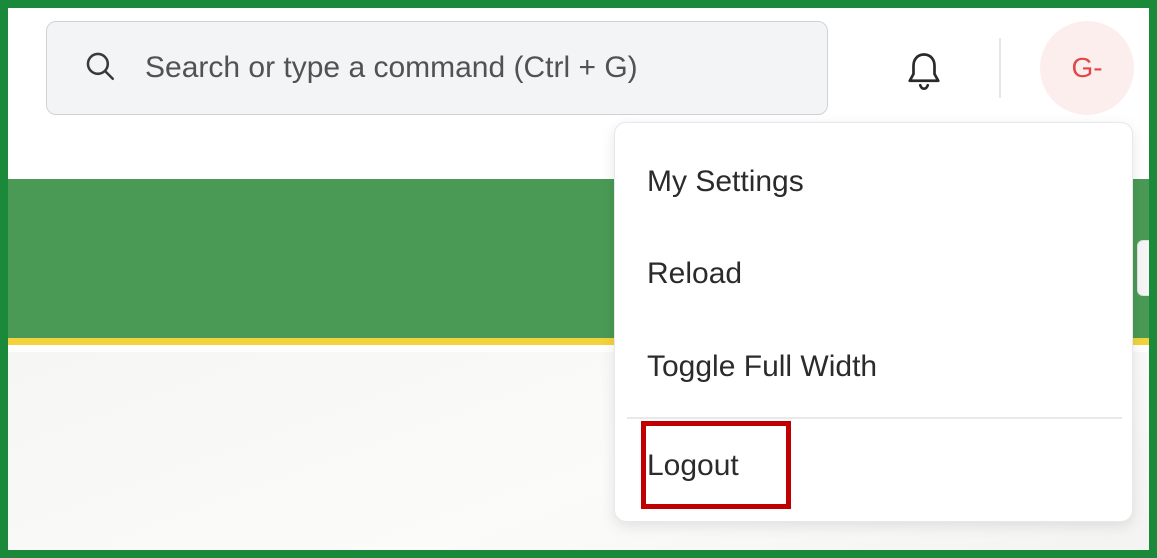  Describe the element at coordinates (924, 71) in the screenshot. I see `notifications-button` at that location.